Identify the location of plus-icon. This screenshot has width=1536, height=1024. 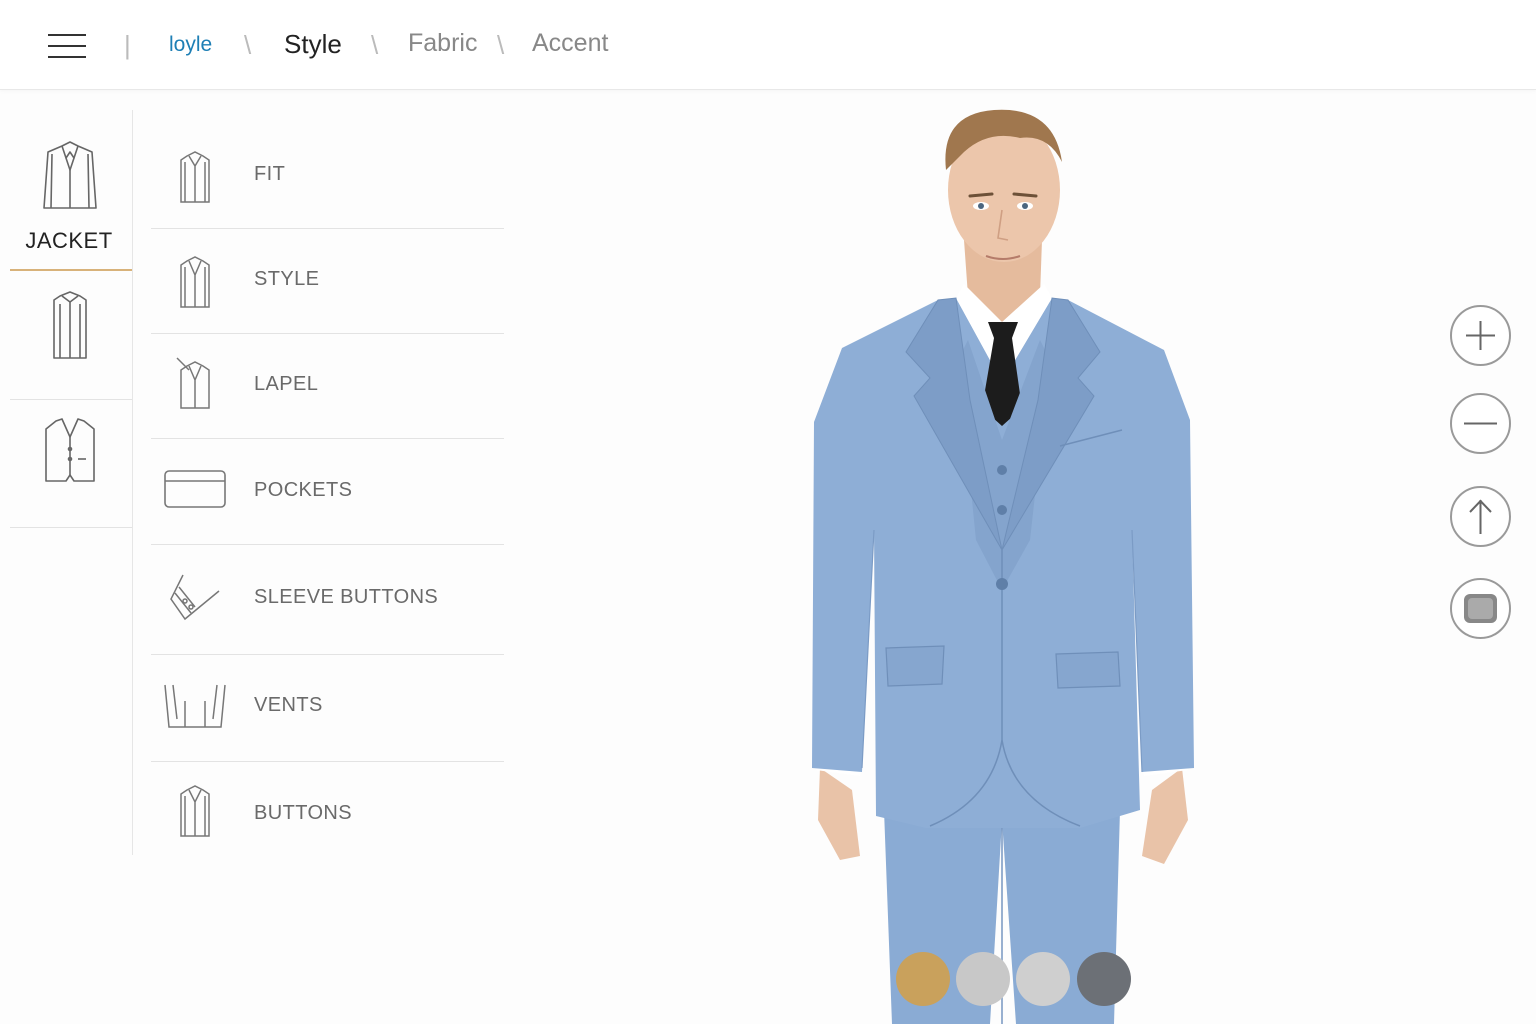
(1480, 335).